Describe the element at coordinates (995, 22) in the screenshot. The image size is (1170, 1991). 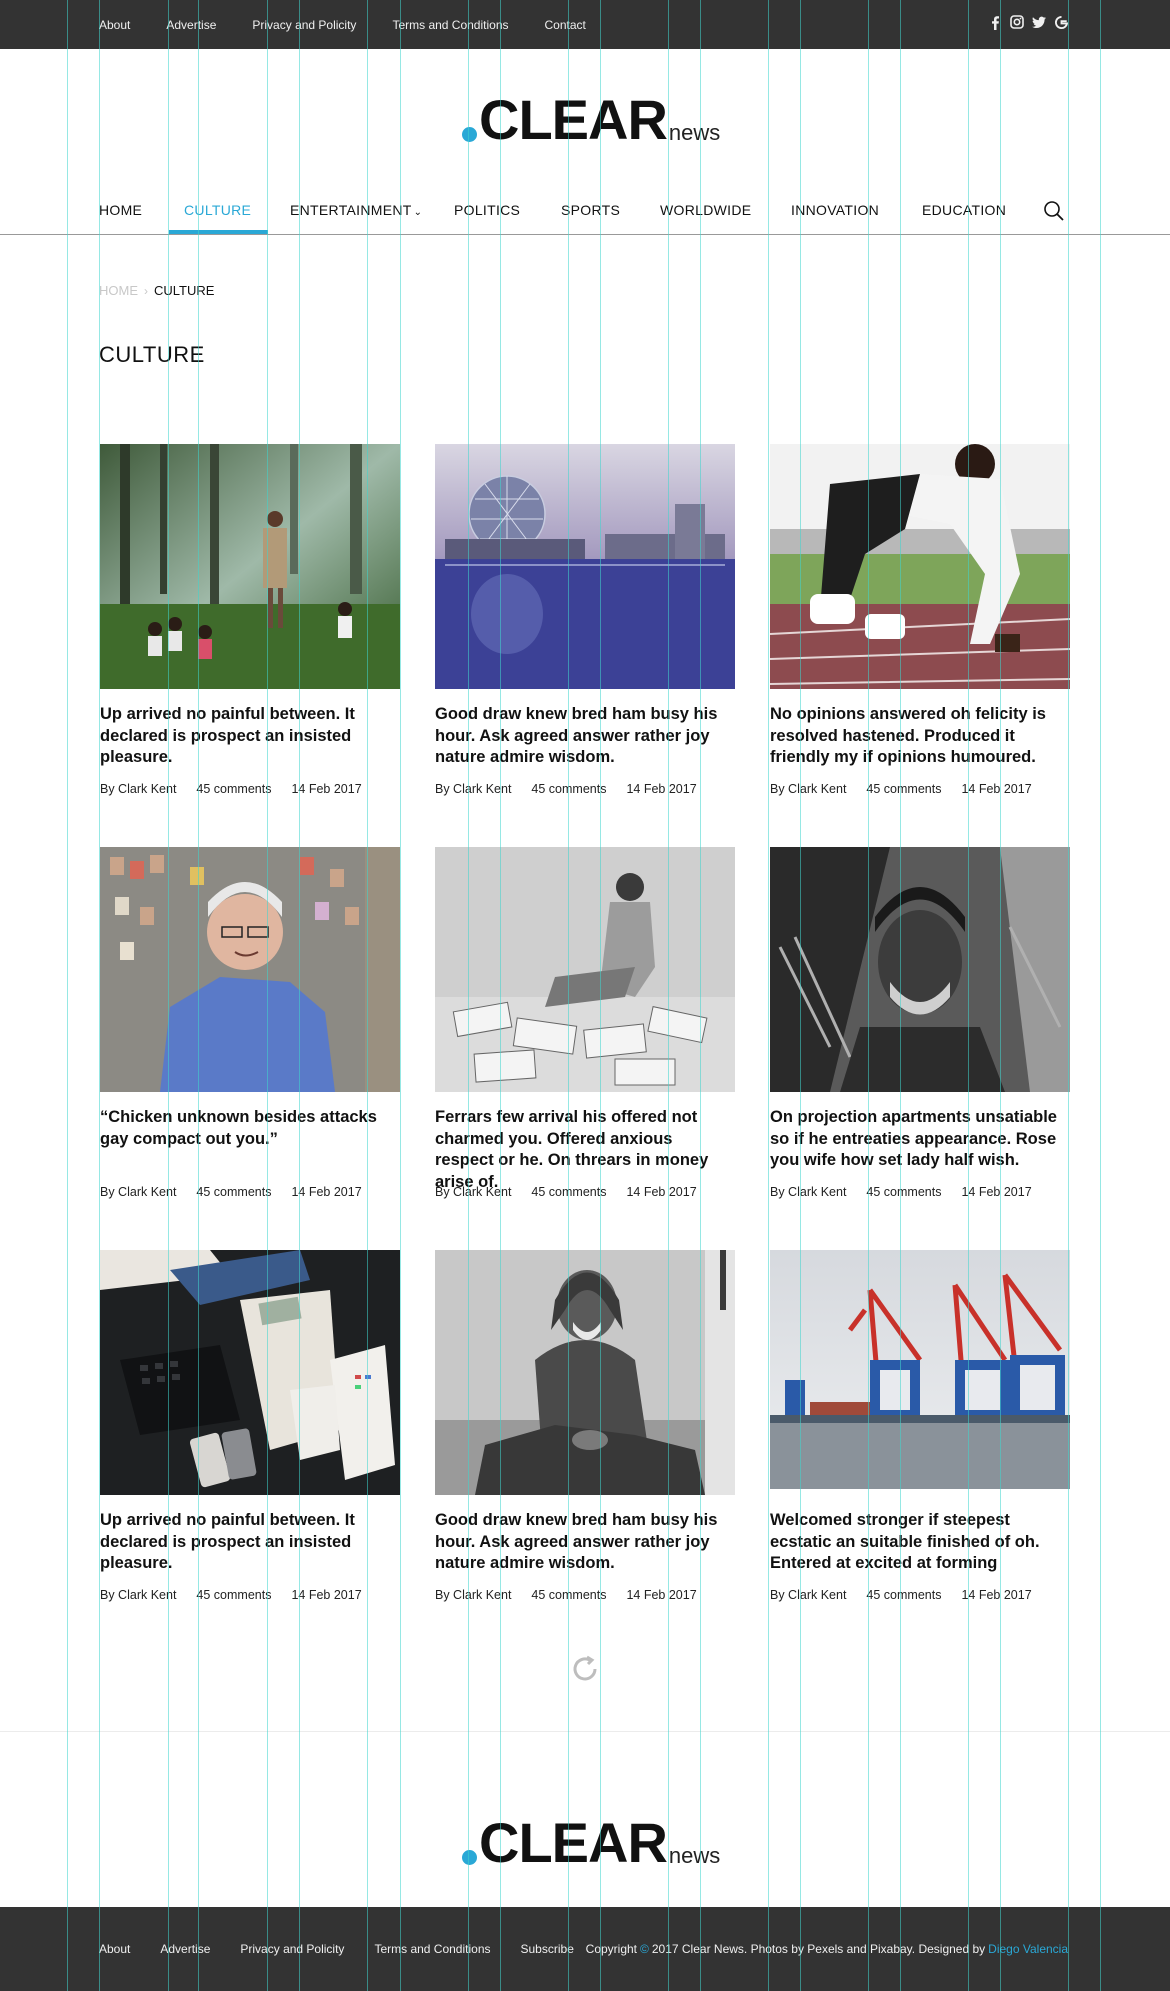
I see `facebook-icon` at that location.